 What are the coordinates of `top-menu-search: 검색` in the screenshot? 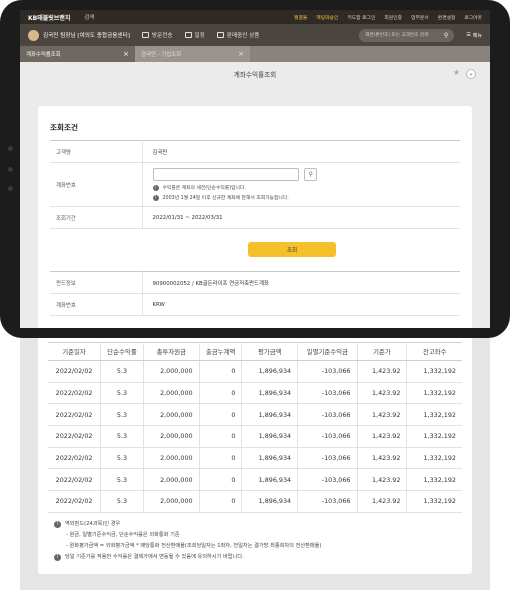 It's located at (89, 17).